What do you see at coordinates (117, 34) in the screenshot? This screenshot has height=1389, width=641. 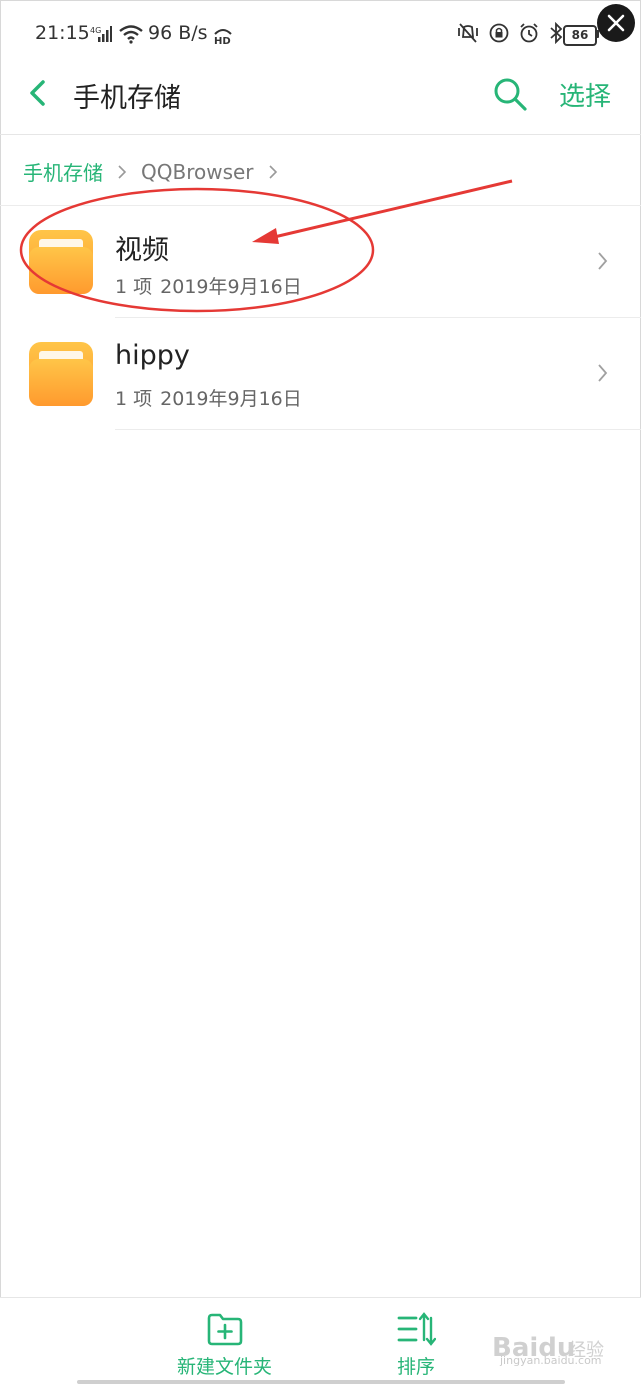 I see `network-indicator: 4G` at bounding box center [117, 34].